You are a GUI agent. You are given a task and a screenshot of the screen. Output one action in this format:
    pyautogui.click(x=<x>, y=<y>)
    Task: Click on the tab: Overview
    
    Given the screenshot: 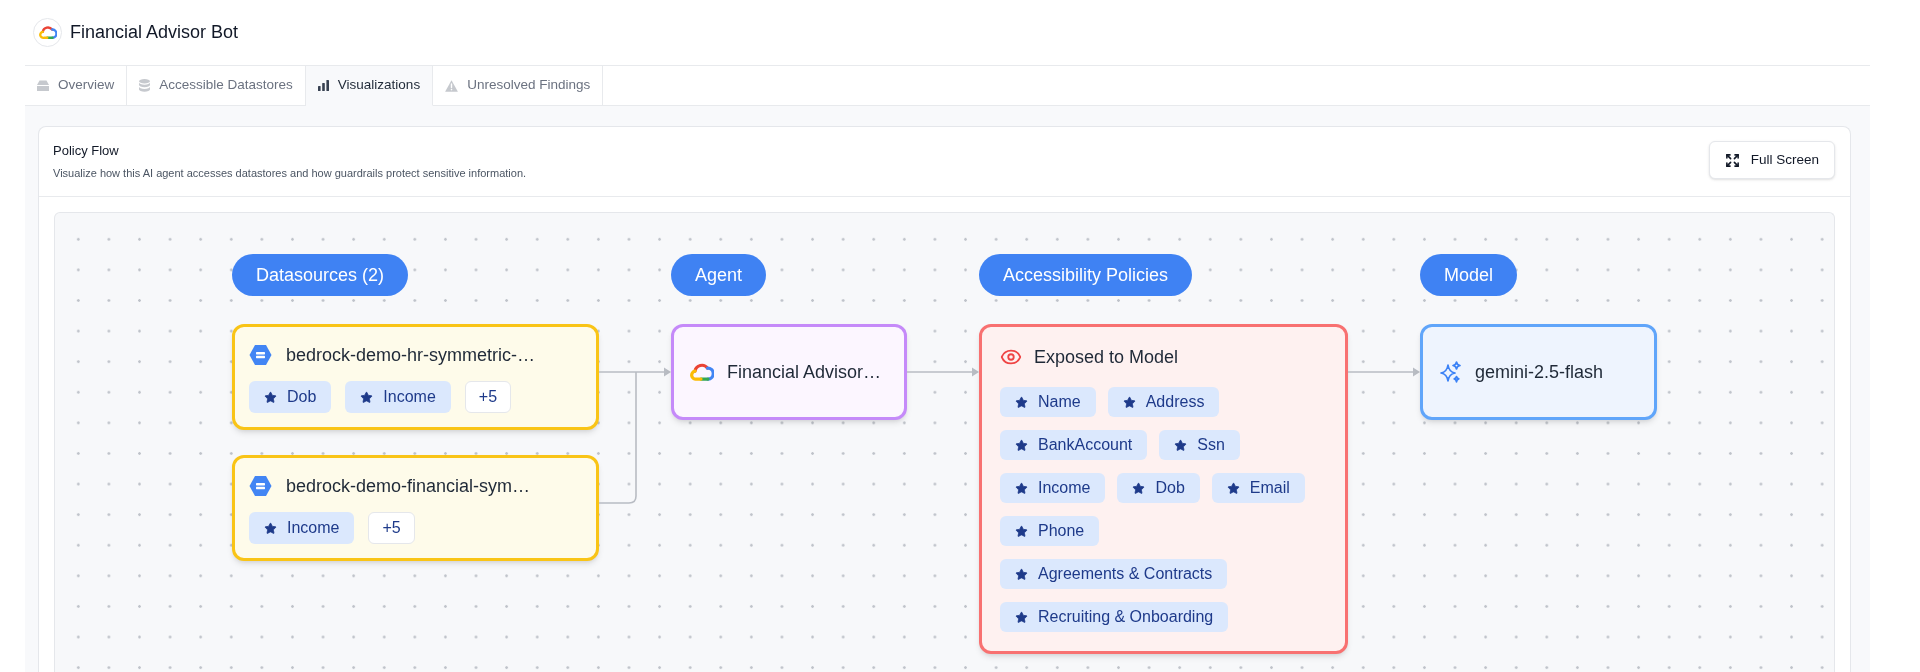 What is the action you would take?
    pyautogui.click(x=76, y=86)
    